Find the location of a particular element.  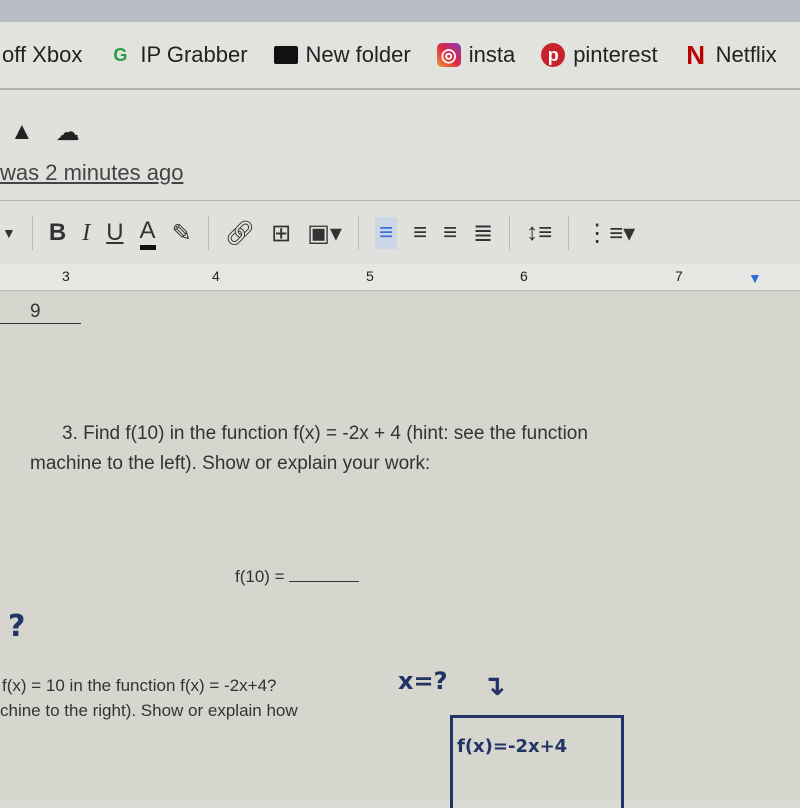

curved-arrow-icon: ↴ is located at coordinates (494, 685).